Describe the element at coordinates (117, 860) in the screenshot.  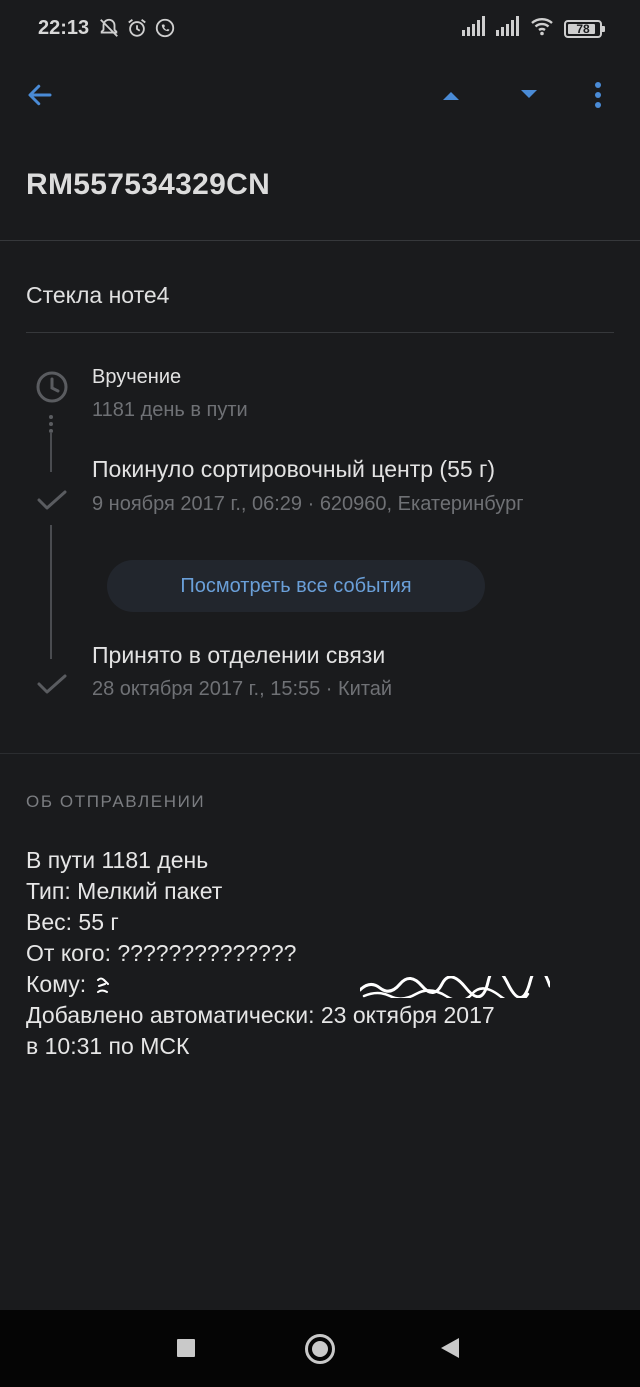
I see `info-in-transit: В пути 1181 день` at that location.